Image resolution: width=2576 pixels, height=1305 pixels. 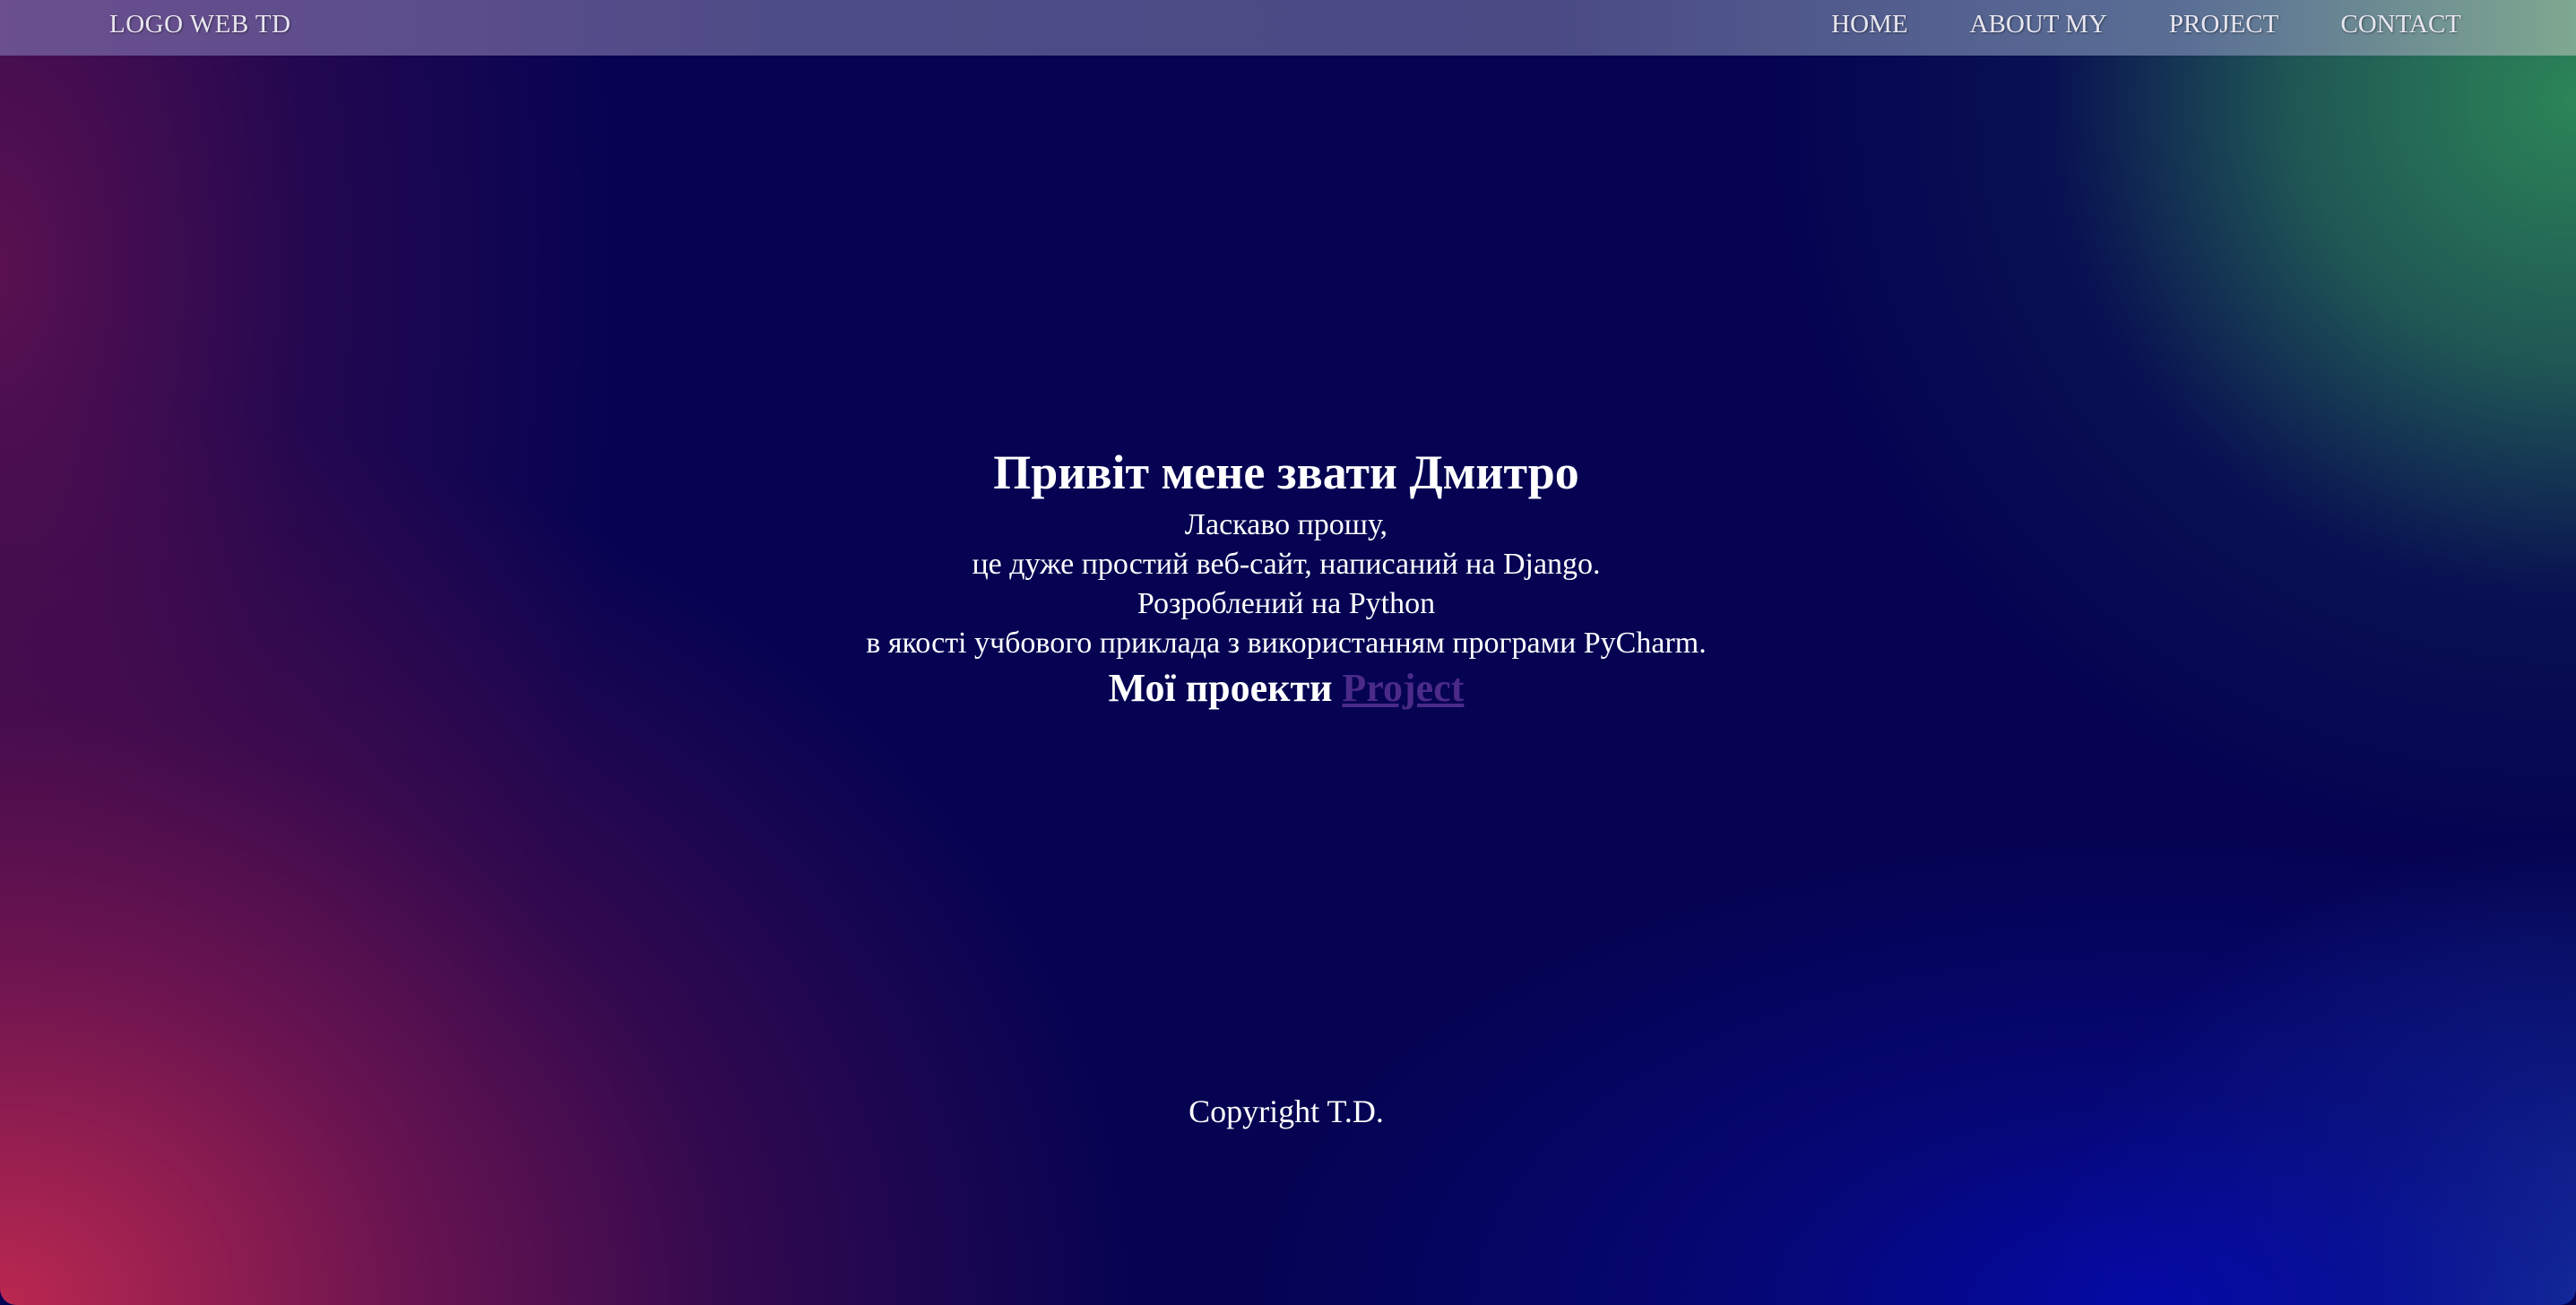 I want to click on footer-copyright: Copyright T.D., so click(x=1286, y=1111).